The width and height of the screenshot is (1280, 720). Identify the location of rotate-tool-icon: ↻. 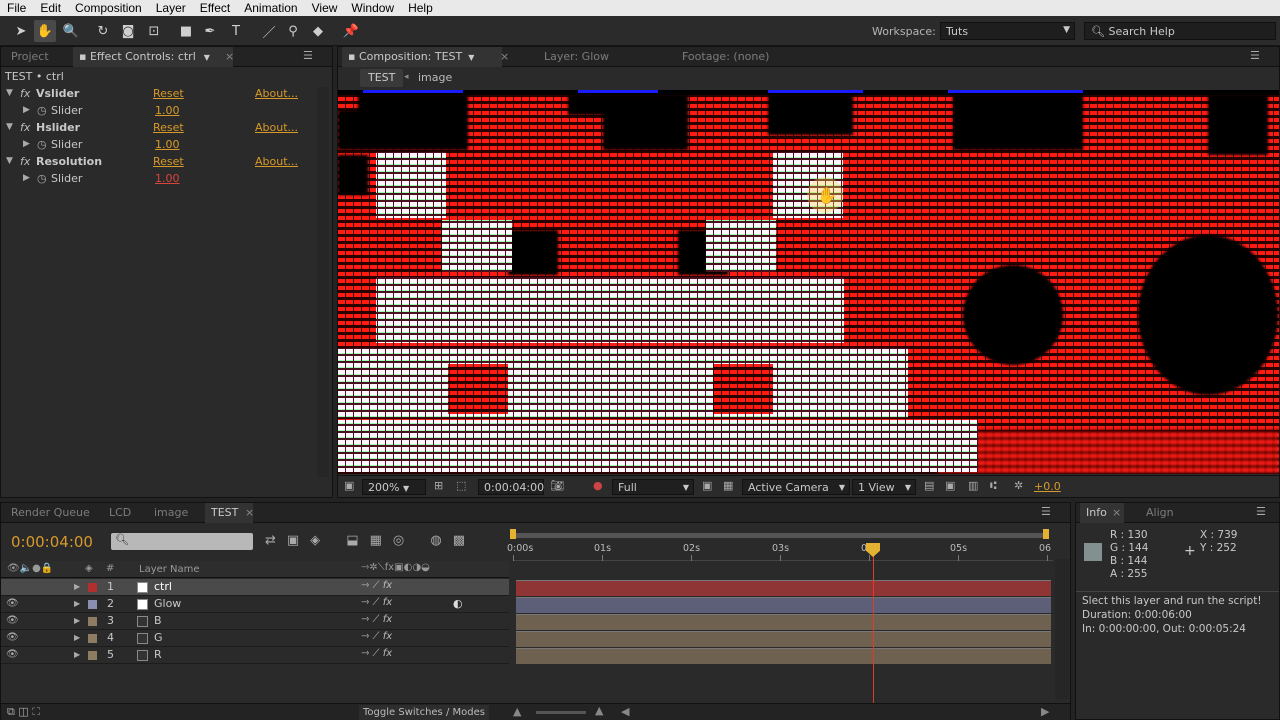
(103, 31).